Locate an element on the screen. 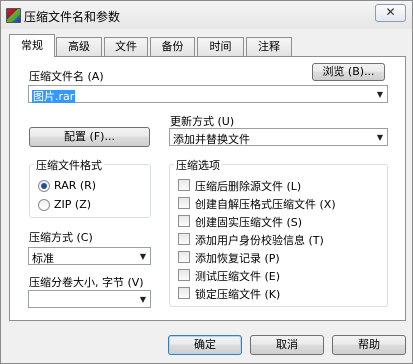  update-mode-select: 添加并替换文件 ▼ is located at coordinates (278, 137).